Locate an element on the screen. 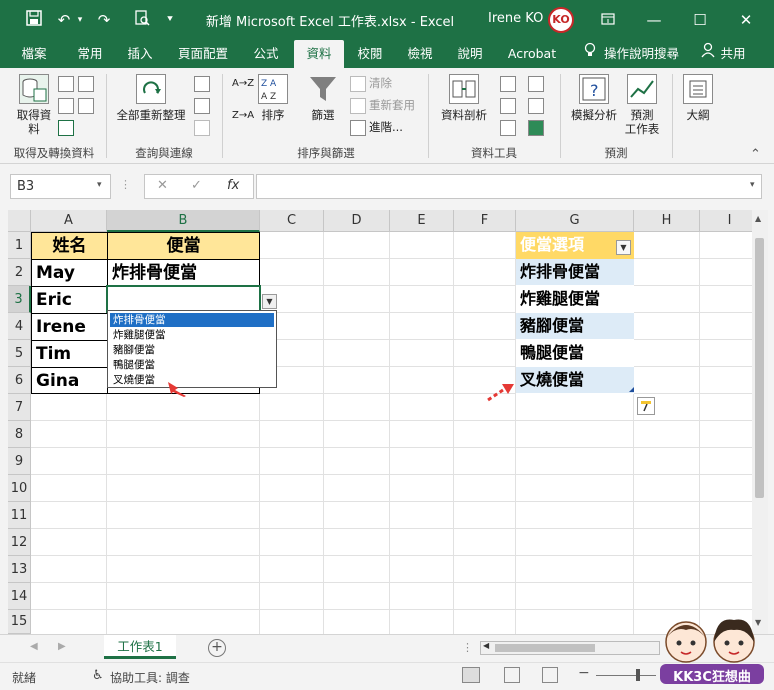 The image size is (774, 690). row-header-13: 13 is located at coordinates (19, 569).